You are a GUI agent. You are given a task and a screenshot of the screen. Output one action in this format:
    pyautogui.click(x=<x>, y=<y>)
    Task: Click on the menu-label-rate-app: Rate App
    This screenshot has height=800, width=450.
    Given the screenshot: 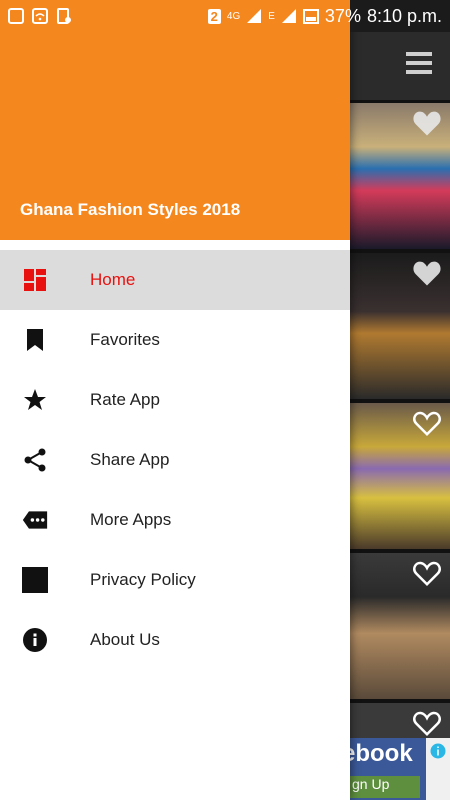 What is the action you would take?
    pyautogui.click(x=125, y=399)
    